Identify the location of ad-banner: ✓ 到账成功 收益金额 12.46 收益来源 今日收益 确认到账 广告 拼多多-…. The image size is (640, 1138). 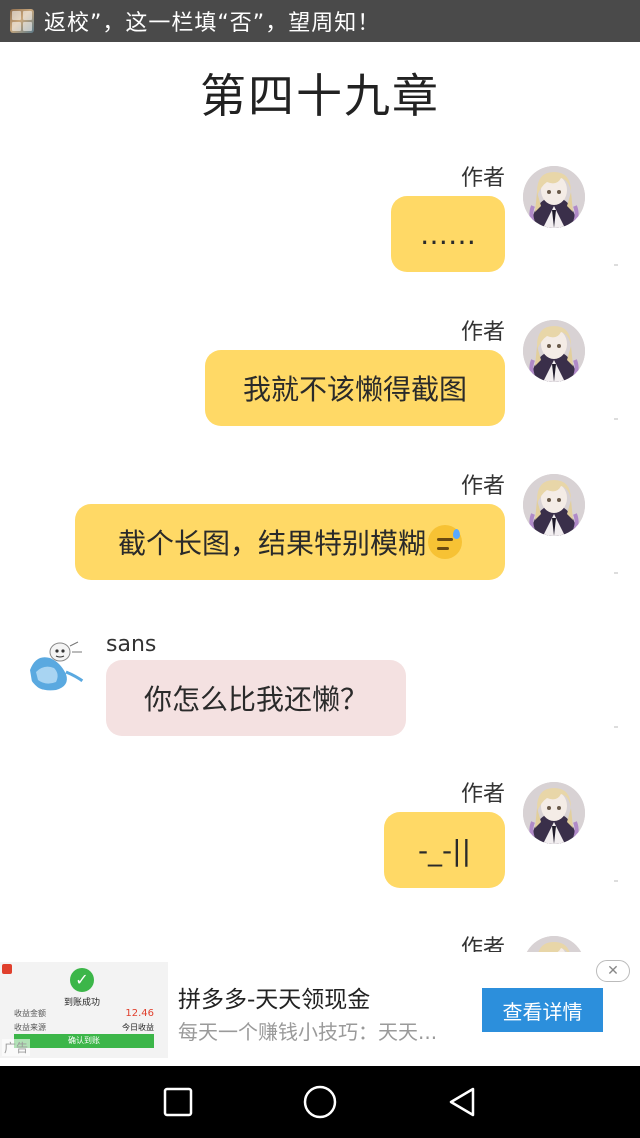
(320, 1009).